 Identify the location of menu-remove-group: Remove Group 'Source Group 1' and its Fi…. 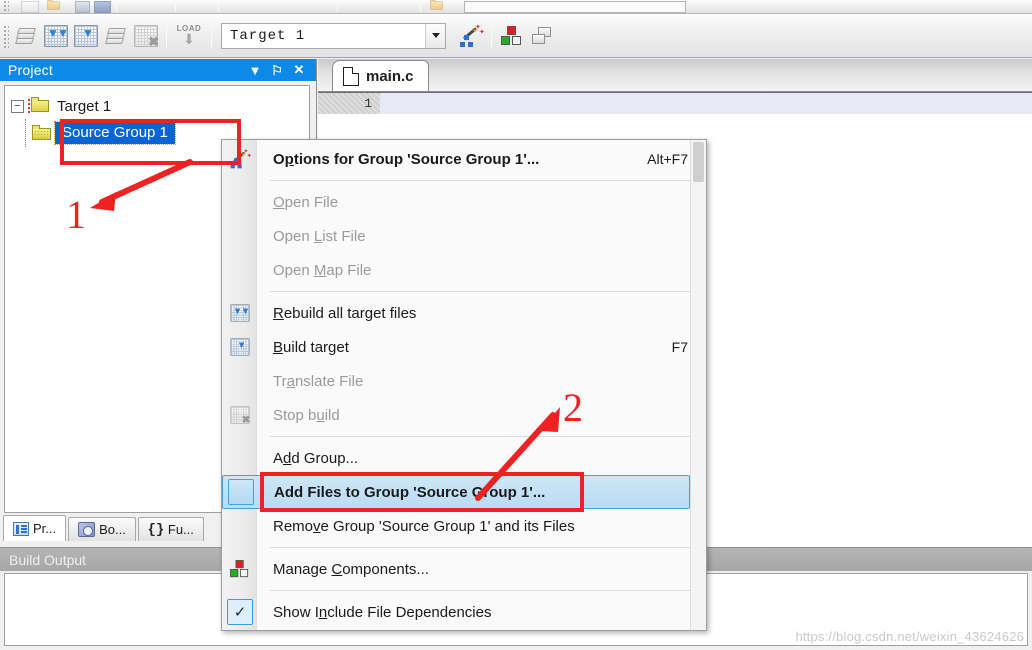
(464, 526).